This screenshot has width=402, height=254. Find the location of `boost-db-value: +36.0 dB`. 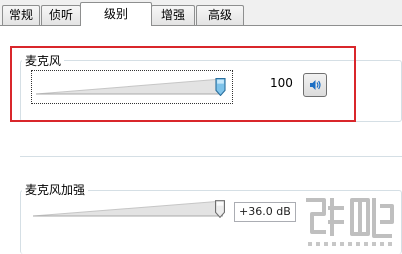

boost-db-value: +36.0 dB is located at coordinates (265, 212).